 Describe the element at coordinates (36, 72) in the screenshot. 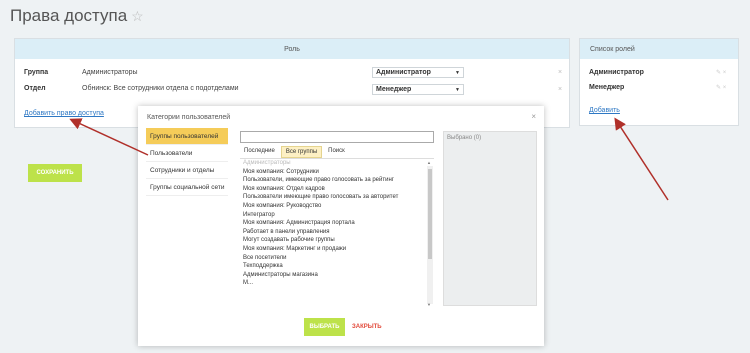

I see `row-label: Группа` at that location.